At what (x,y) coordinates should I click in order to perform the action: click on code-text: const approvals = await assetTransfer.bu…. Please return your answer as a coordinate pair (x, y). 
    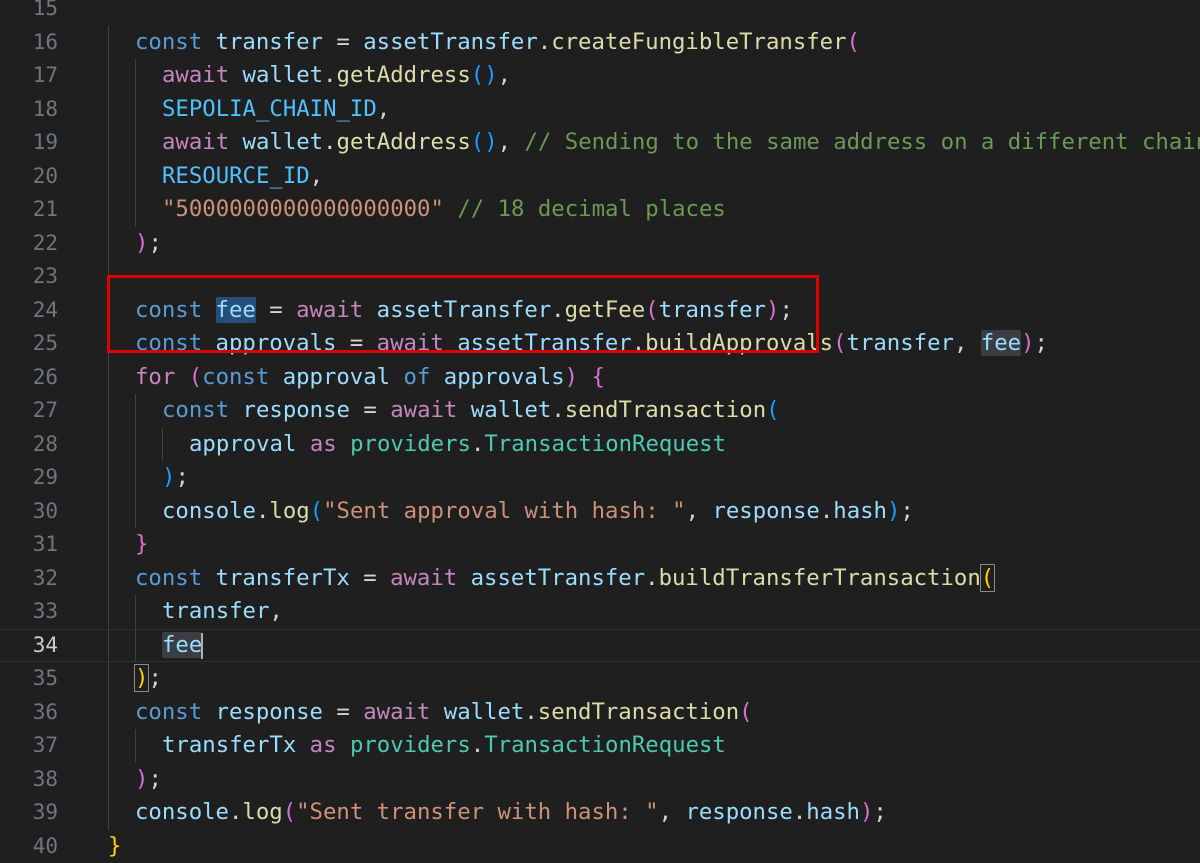
    Looking at the image, I should click on (591, 344).